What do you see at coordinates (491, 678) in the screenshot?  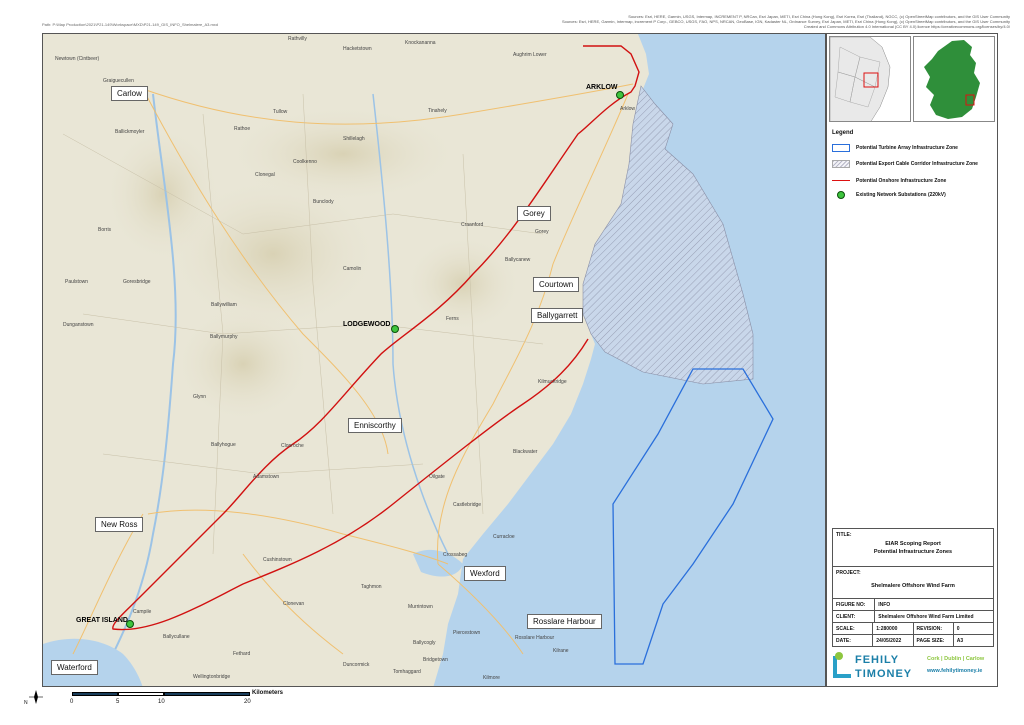 I see `town-label: Kilmore` at bounding box center [491, 678].